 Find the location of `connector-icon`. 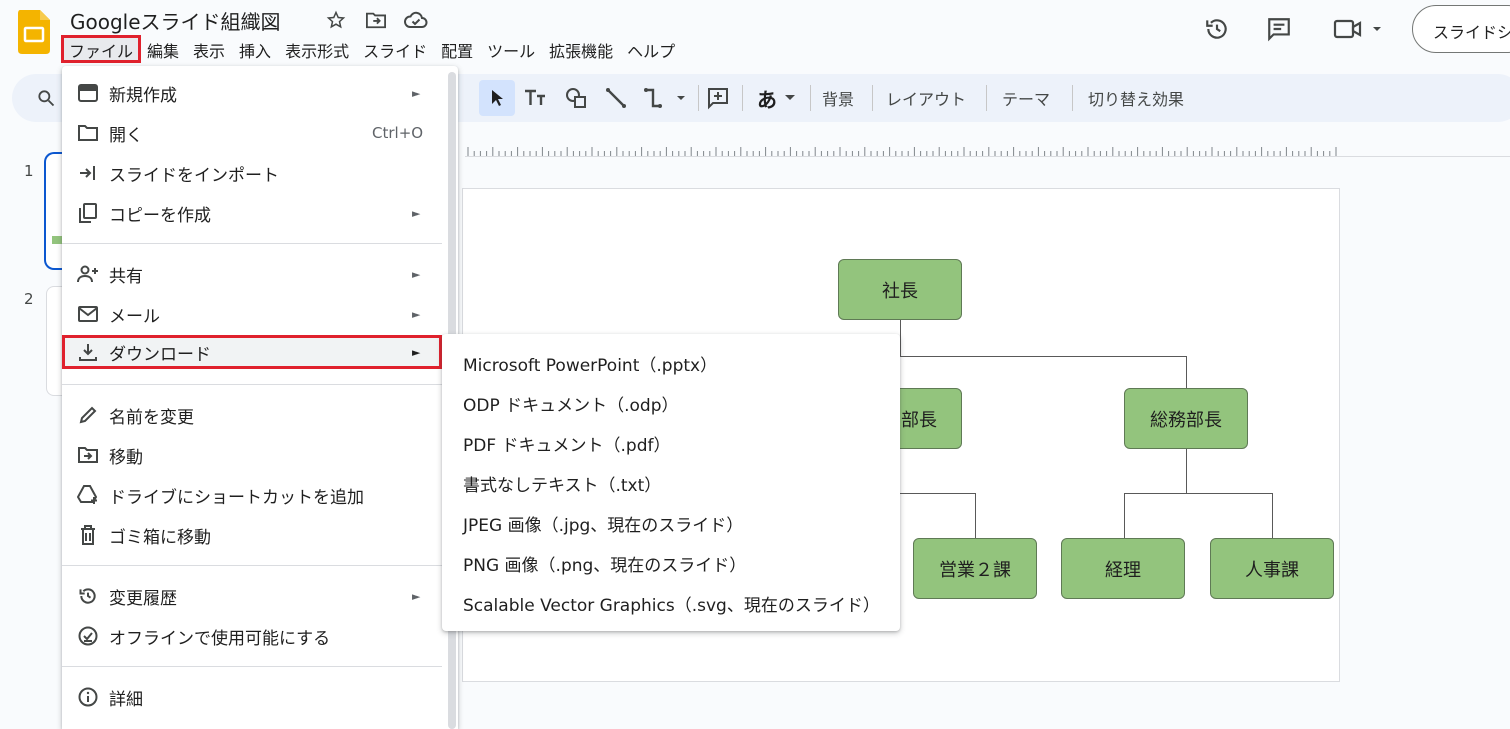

connector-icon is located at coordinates (665, 98).